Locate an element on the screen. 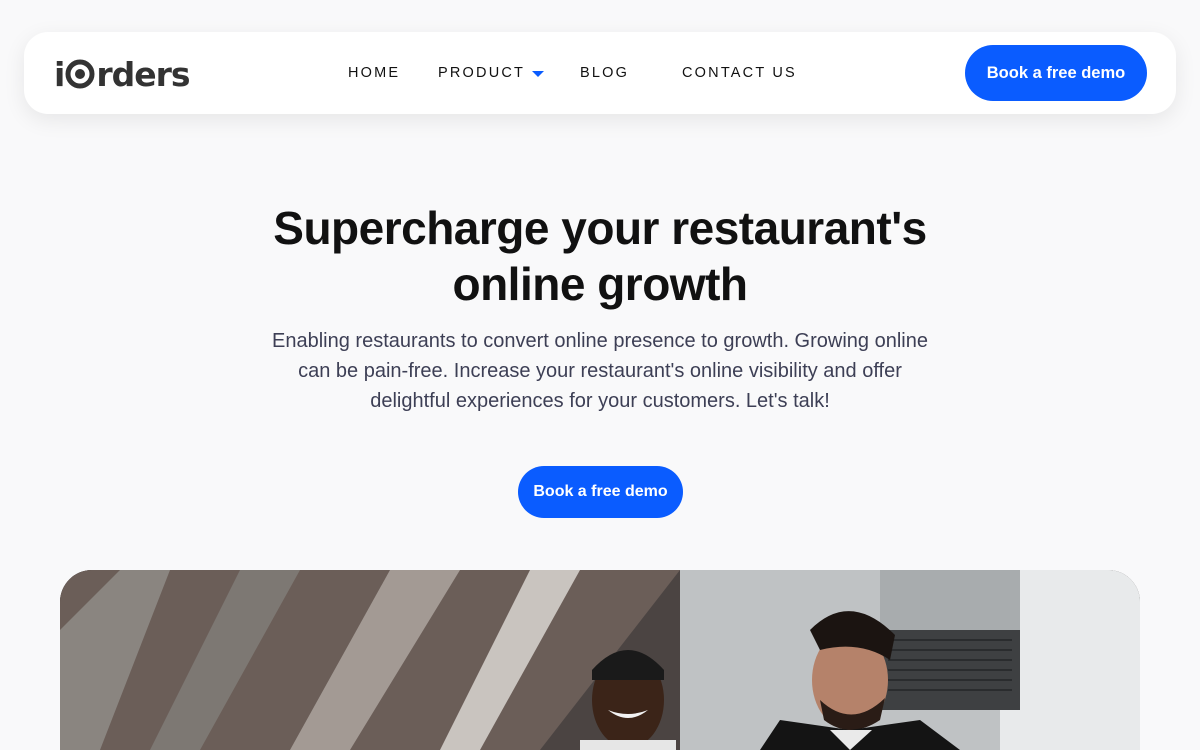 The image size is (1200, 750). nav-item-home: HOME is located at coordinates (374, 73).